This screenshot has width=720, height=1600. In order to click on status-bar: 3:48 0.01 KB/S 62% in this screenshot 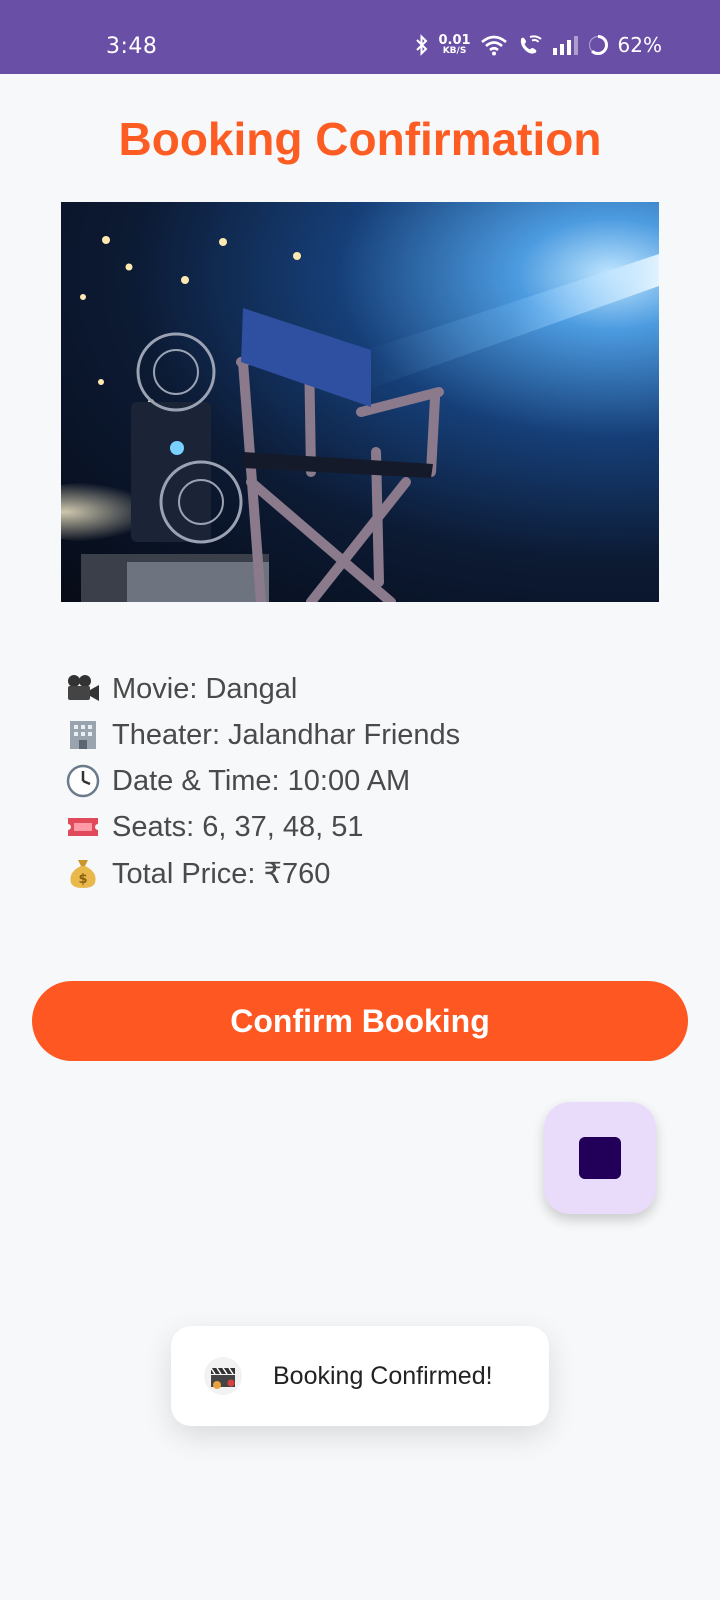, I will do `click(360, 37)`.